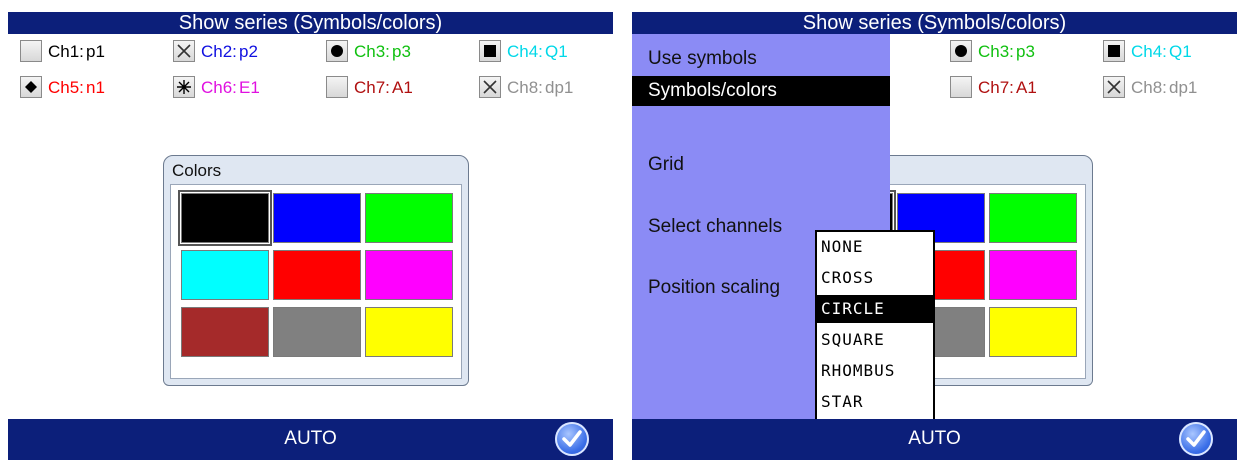 This screenshot has height=460, width=1237. I want to click on channel-value: n1, so click(95, 87).